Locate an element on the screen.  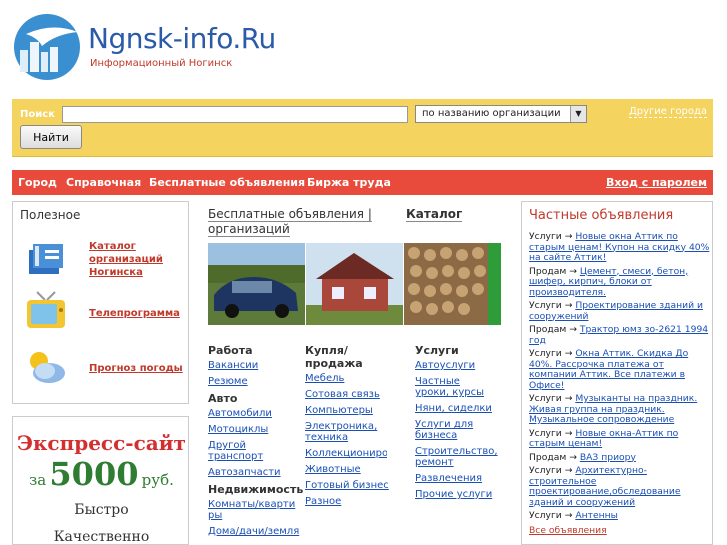
category-link: Строительство, ремонт is located at coordinates (460, 457).